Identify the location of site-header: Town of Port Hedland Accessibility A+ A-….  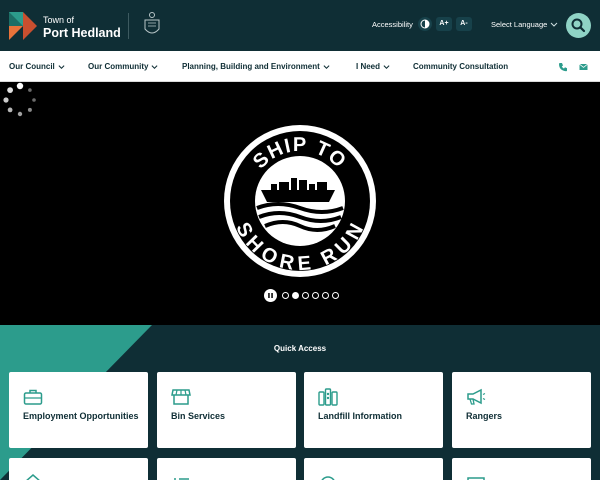
(300, 25).